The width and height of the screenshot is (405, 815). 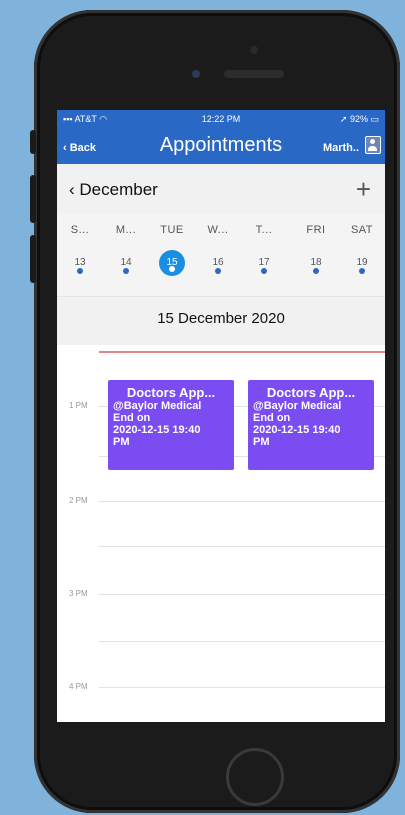 I want to click on day-date-selected: 15, so click(x=172, y=263).